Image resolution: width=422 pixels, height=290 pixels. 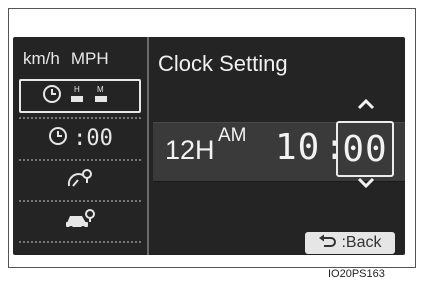 I want to click on increment-button, so click(x=366, y=106).